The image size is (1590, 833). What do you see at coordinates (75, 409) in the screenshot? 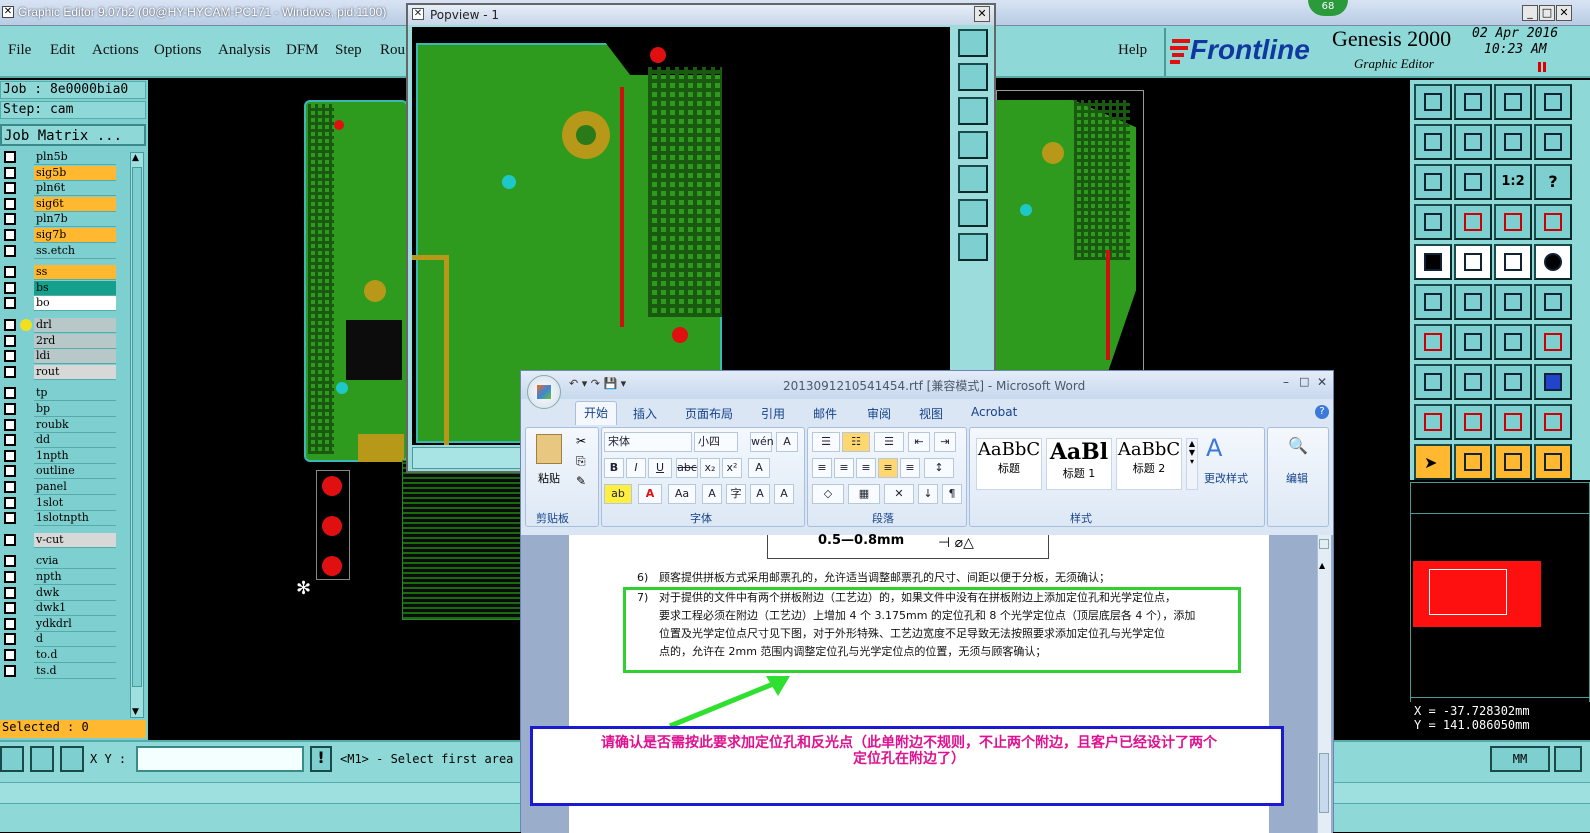
I see `layer-name: bp` at bounding box center [75, 409].